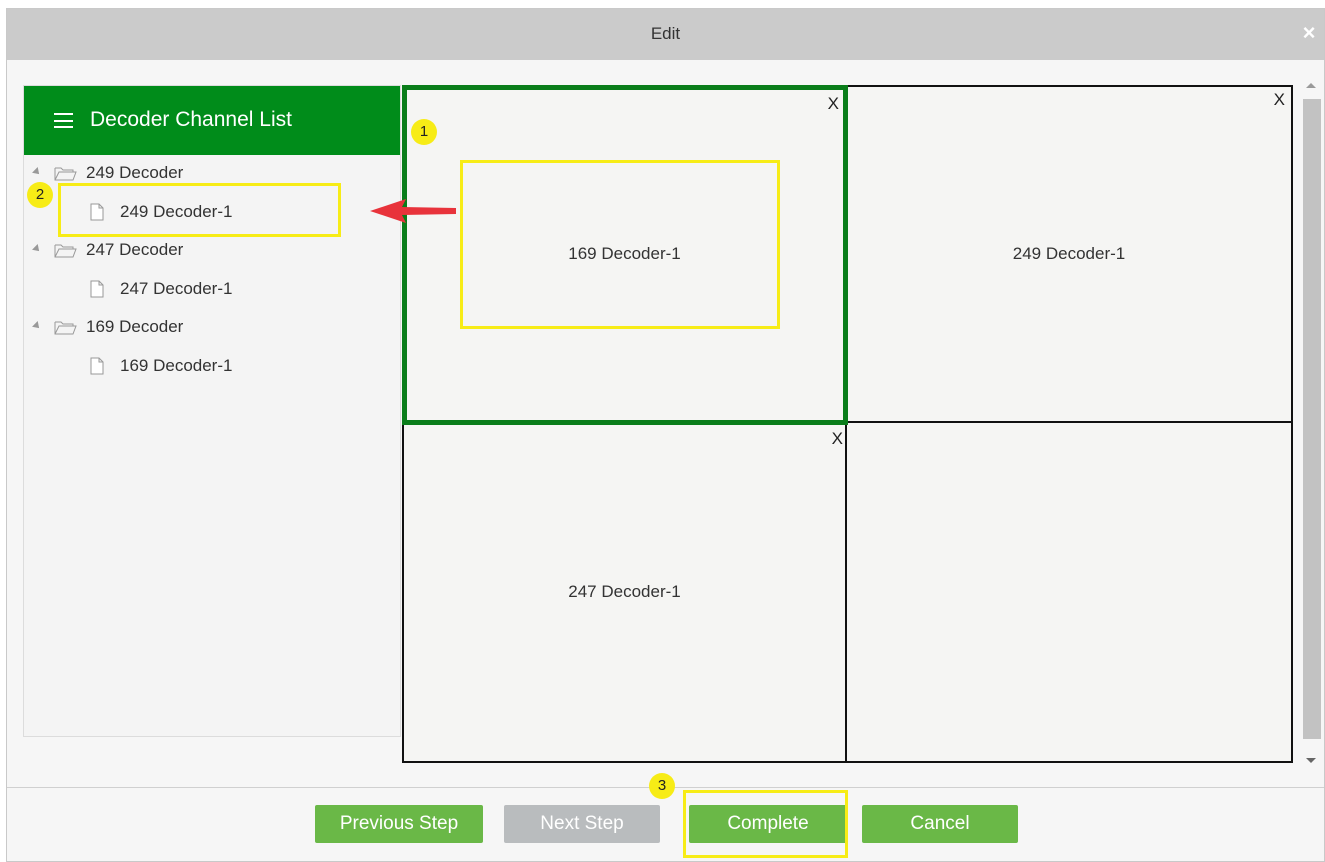  Describe the element at coordinates (63, 120) in the screenshot. I see `menu-icon` at that location.